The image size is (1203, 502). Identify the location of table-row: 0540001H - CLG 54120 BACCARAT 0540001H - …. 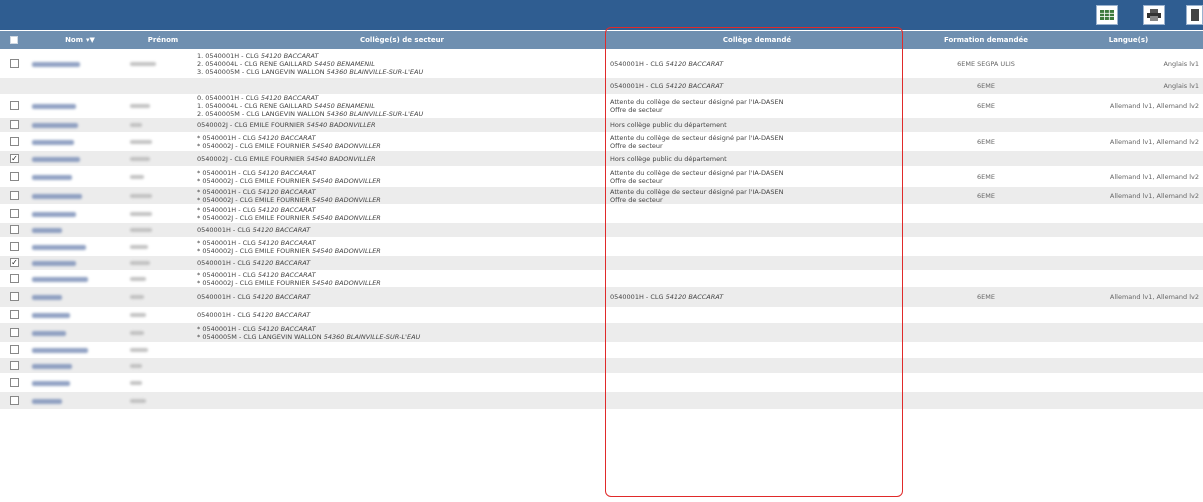
(601, 297).